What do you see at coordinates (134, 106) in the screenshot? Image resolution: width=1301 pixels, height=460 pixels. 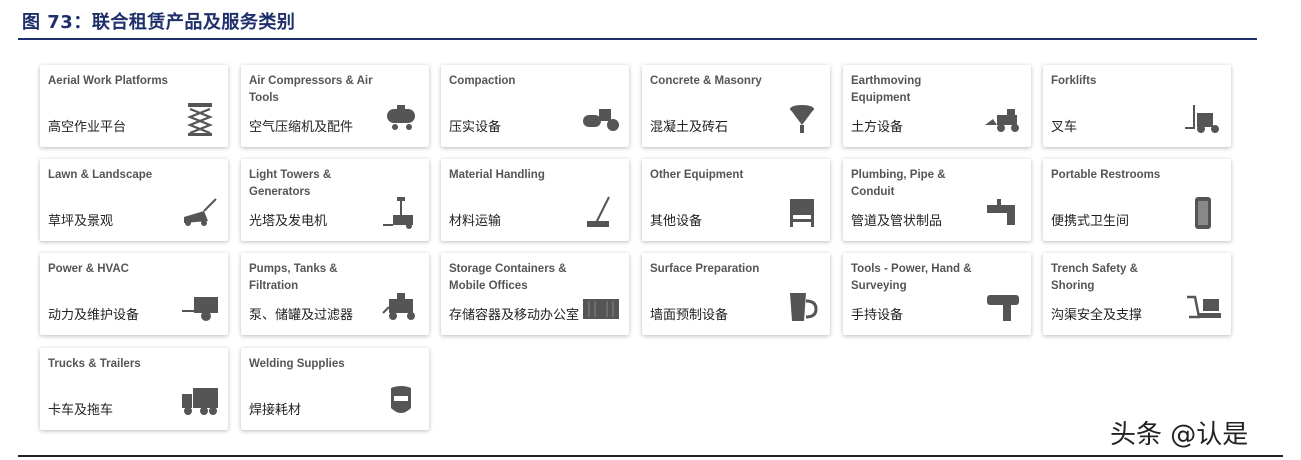 I see `category-card-aerial-work: Aerial Work Platforms 高空作业平台` at bounding box center [134, 106].